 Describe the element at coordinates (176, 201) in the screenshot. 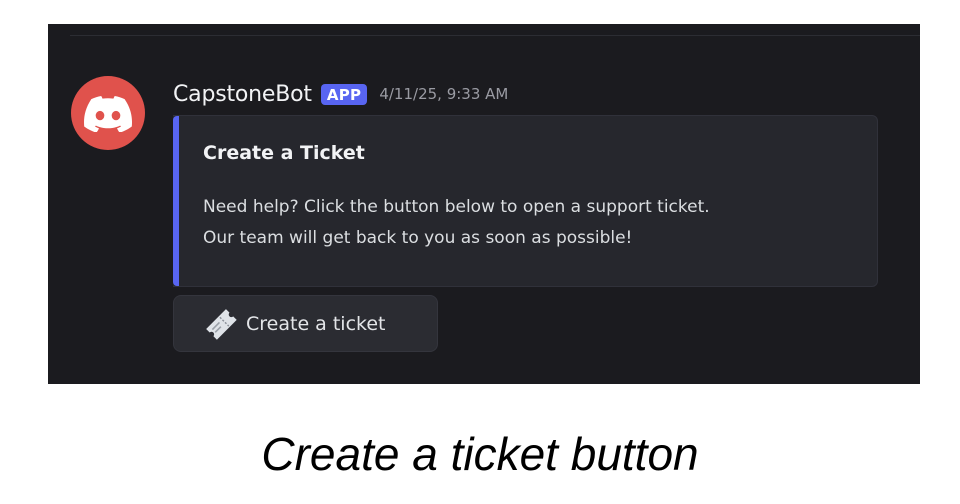

I see `embed-accent-bar` at that location.